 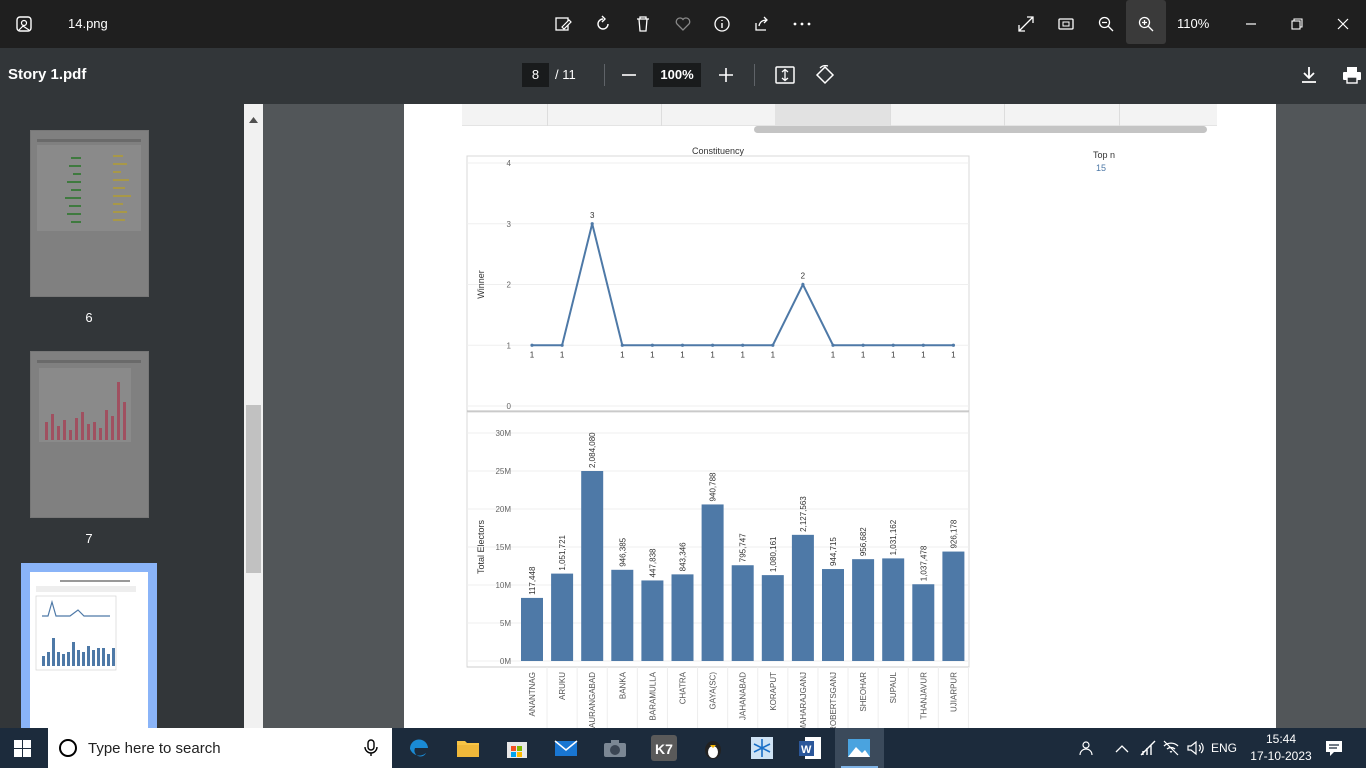 I want to click on volume-icon, so click(x=1196, y=750).